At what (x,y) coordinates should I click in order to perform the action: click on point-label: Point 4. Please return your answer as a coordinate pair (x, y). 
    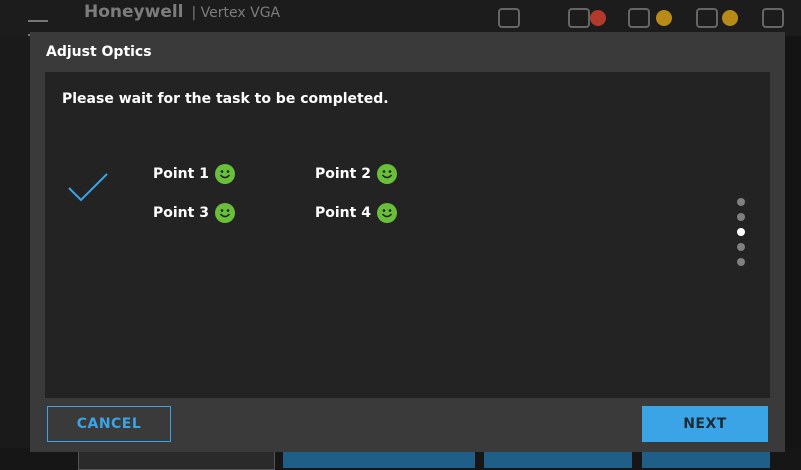
    Looking at the image, I should click on (343, 213).